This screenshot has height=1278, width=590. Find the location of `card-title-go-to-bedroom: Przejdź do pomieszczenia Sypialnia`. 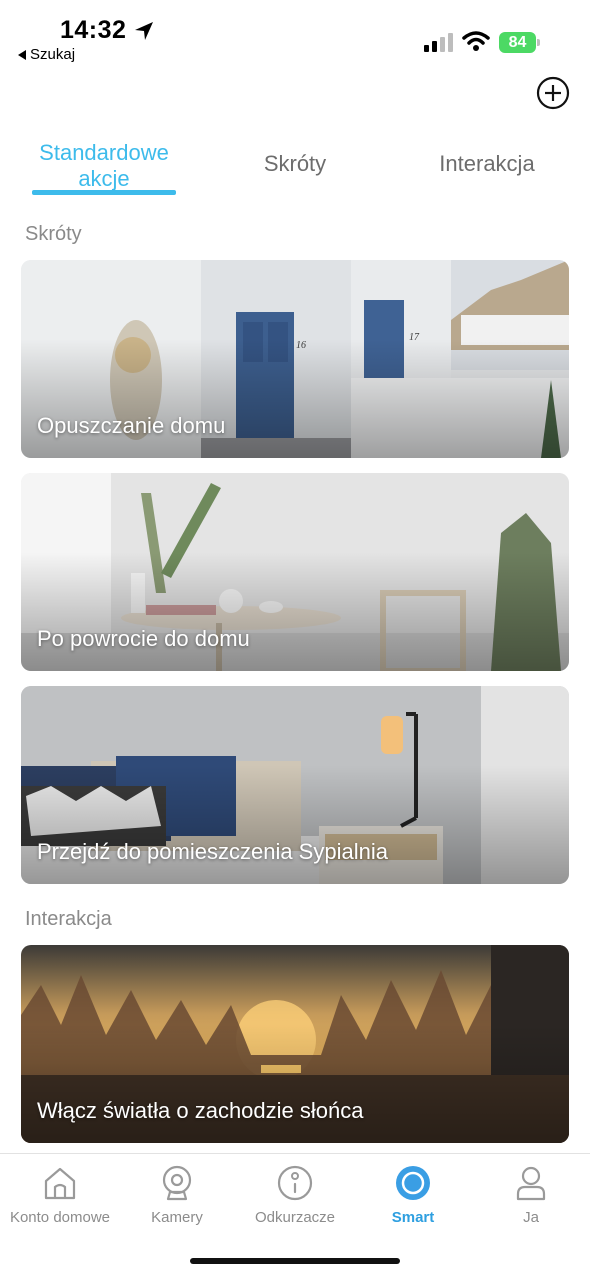

card-title-go-to-bedroom: Przejdź do pomieszczenia Sypialnia is located at coordinates (212, 851).